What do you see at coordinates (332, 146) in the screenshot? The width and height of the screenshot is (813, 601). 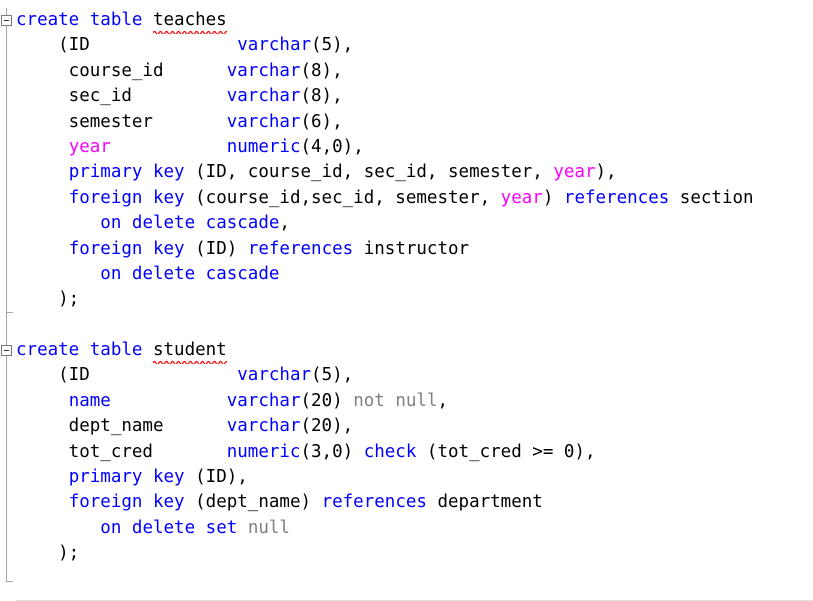 I see `code-token: (4,0),` at bounding box center [332, 146].